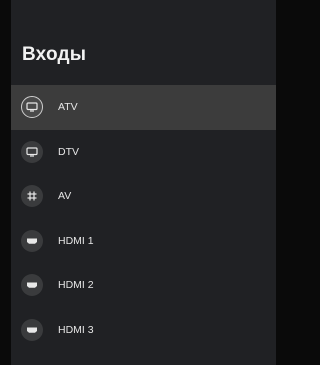  I want to click on input-item-hdmi-1: HDMI 1, so click(143, 241).